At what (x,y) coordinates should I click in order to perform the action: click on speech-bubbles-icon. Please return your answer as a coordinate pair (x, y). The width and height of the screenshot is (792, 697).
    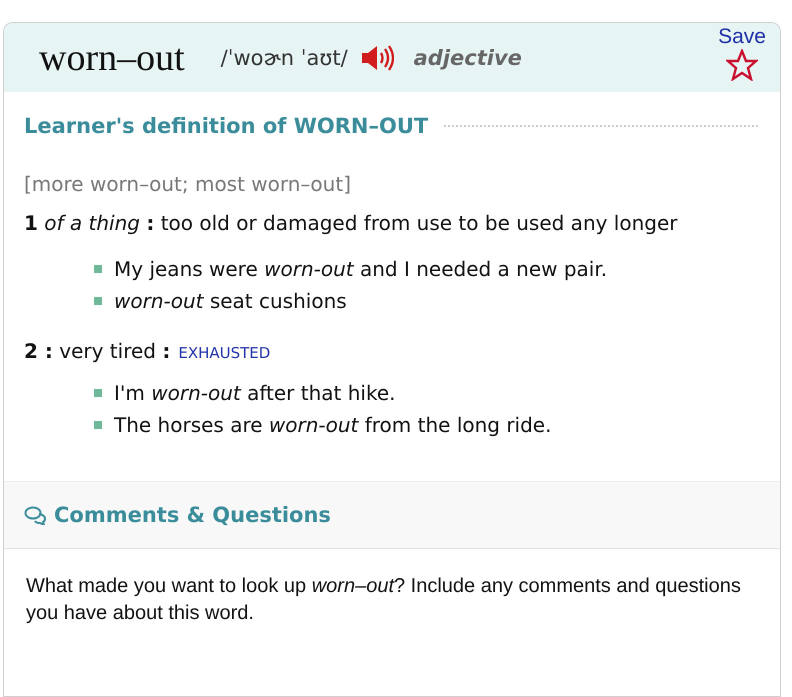
    Looking at the image, I should click on (36, 515).